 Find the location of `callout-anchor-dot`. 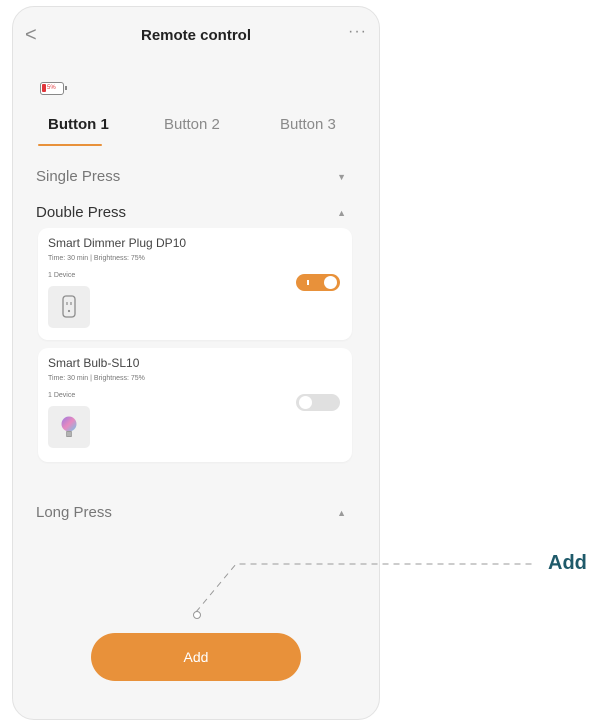

callout-anchor-dot is located at coordinates (197, 615).